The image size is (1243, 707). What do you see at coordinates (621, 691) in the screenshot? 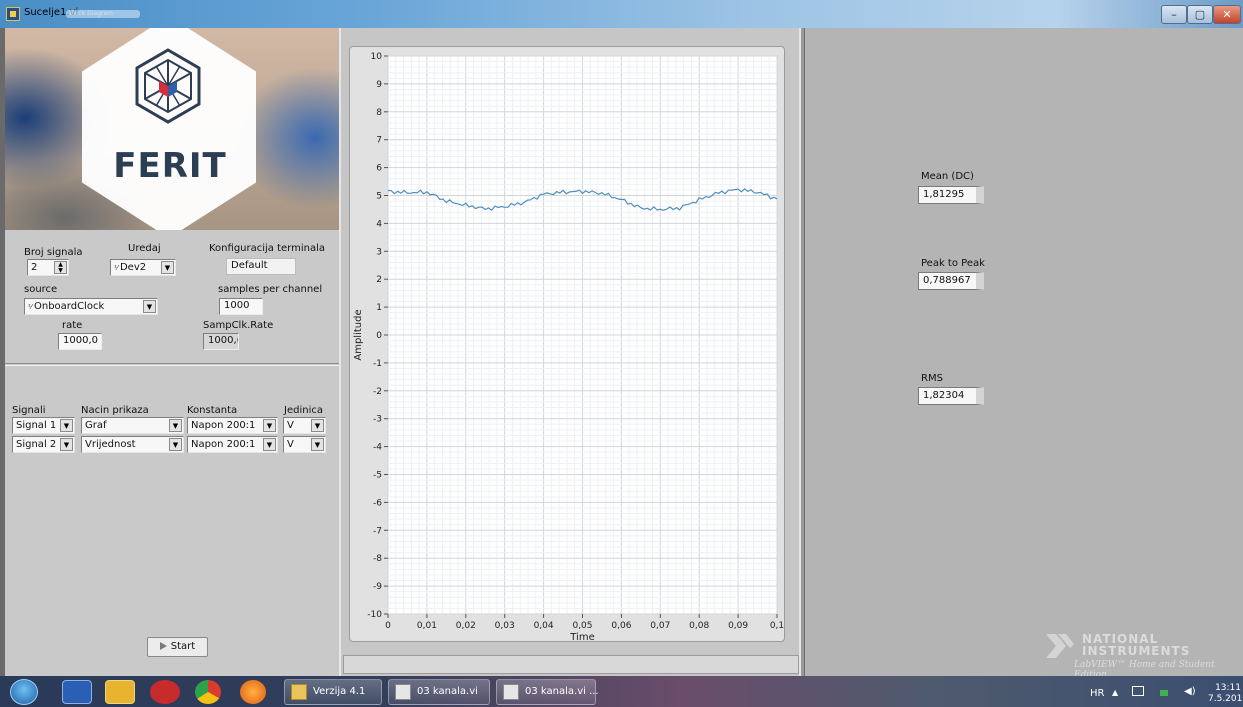
I see `taskbar` at bounding box center [621, 691].